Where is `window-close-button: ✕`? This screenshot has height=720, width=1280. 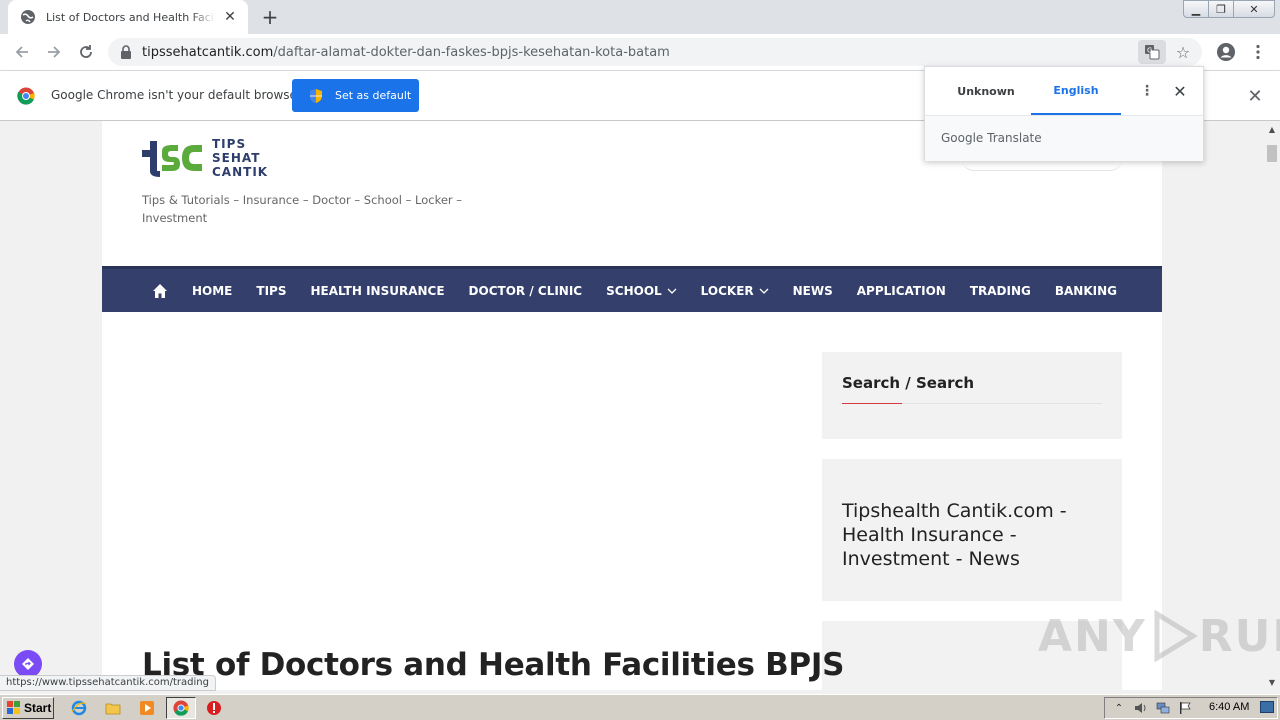
window-close-button: ✕ is located at coordinates (1254, 9).